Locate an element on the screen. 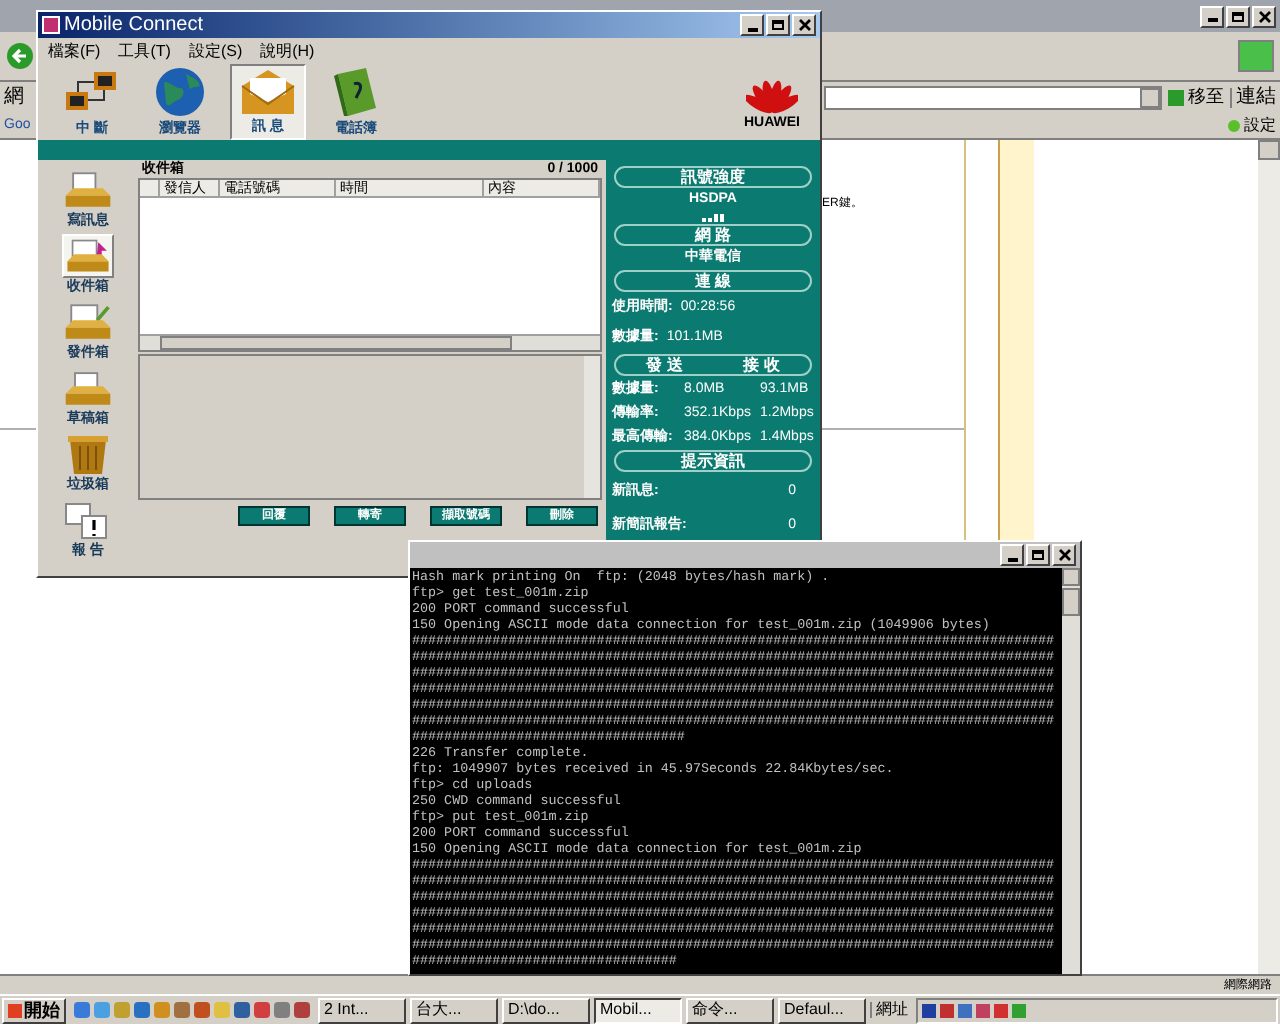 Image resolution: width=1280 pixels, height=1024 pixels. links-button: 連結 is located at coordinates (1253, 97).